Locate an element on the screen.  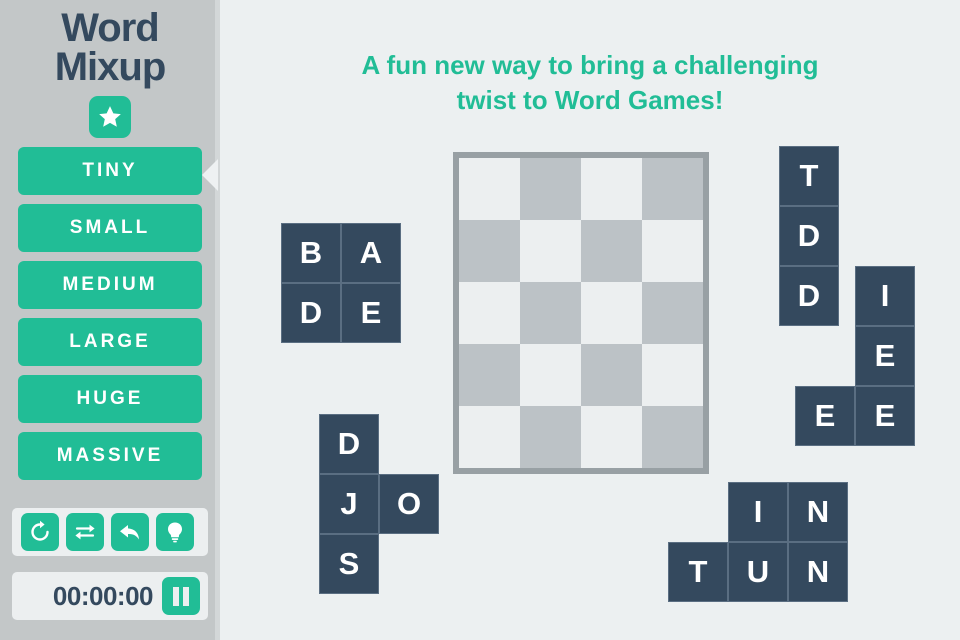
pause-icon-bar-right is located at coordinates (186, 596).